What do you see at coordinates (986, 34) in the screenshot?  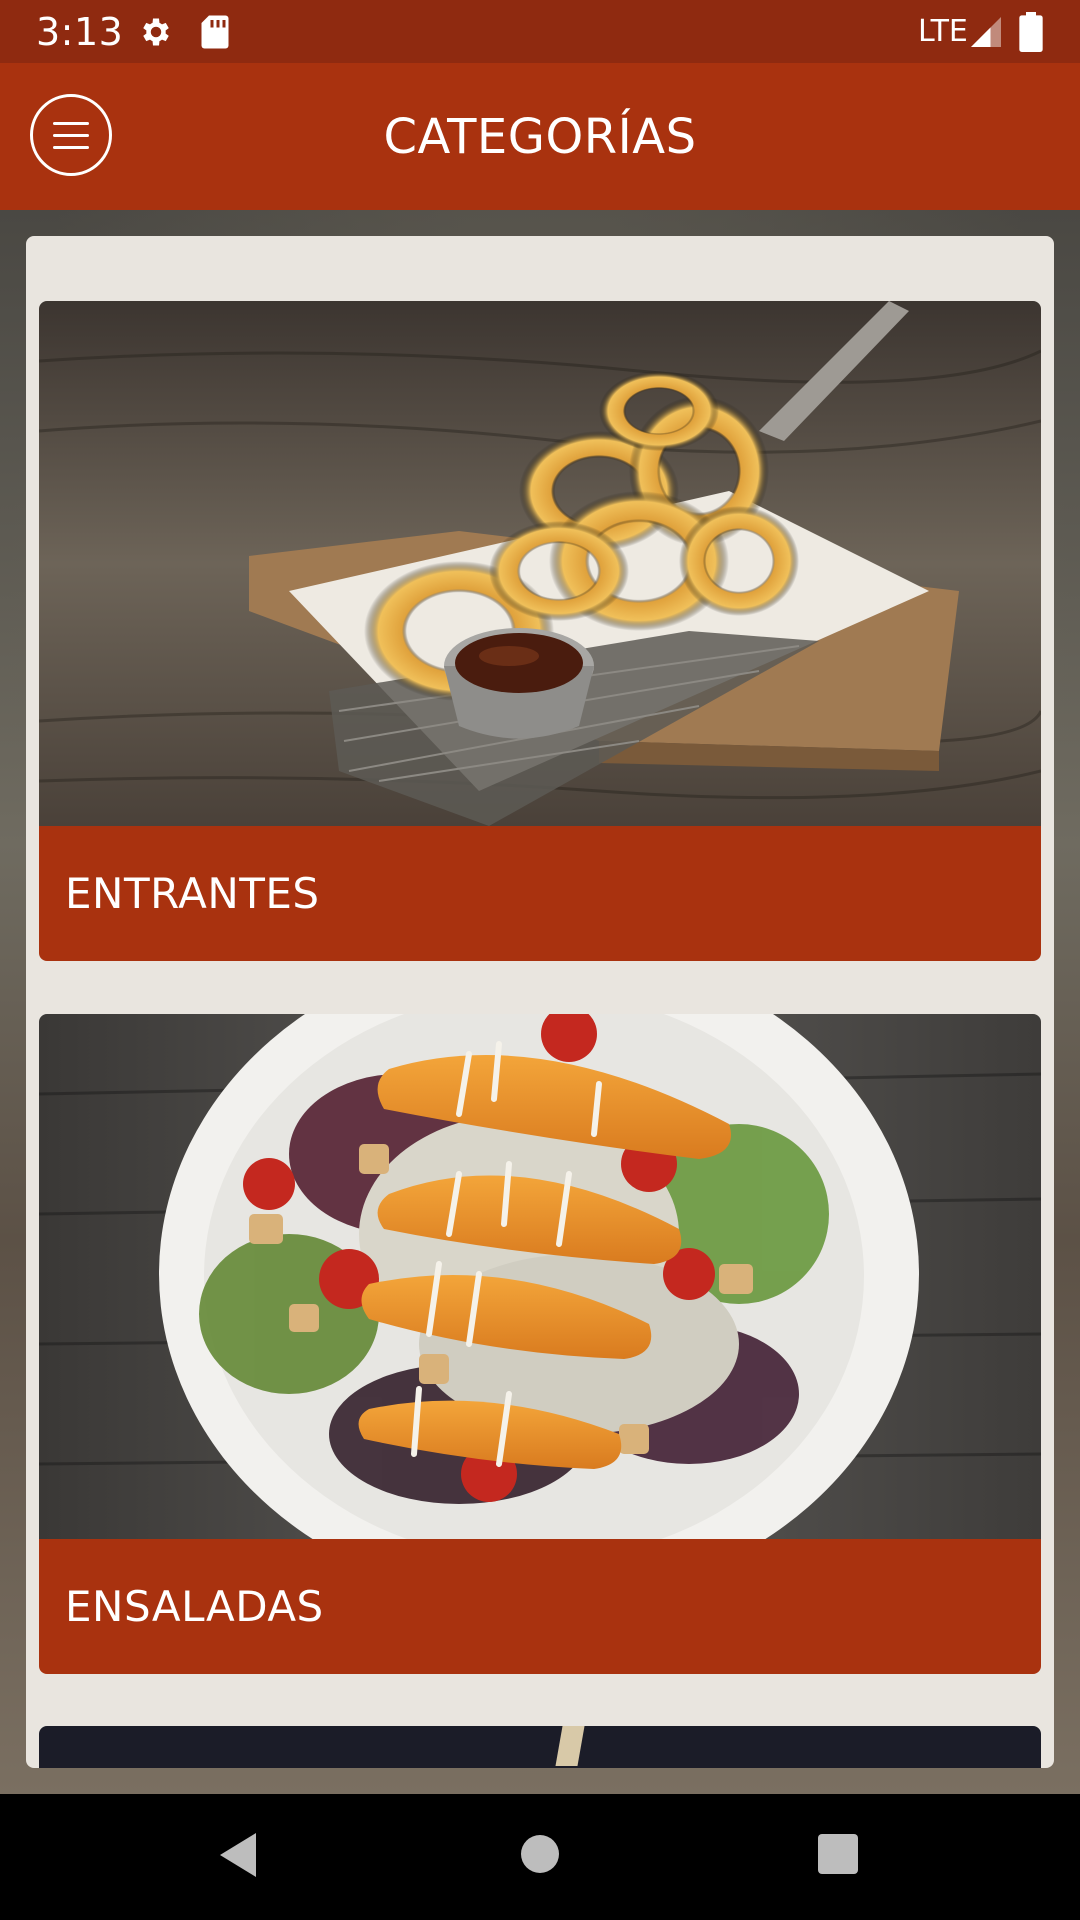 I see `signal-icon` at bounding box center [986, 34].